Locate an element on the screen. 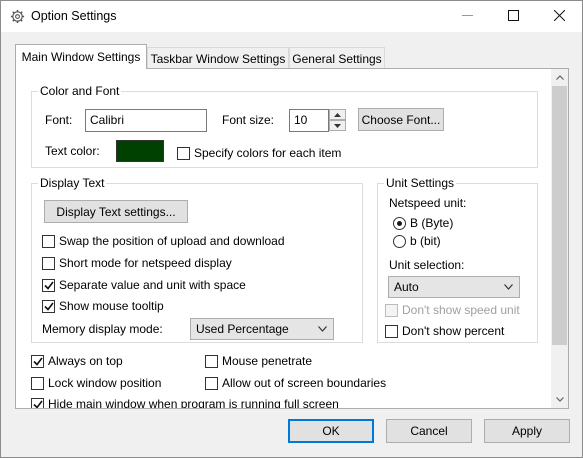  spin-down-button is located at coordinates (337, 125).